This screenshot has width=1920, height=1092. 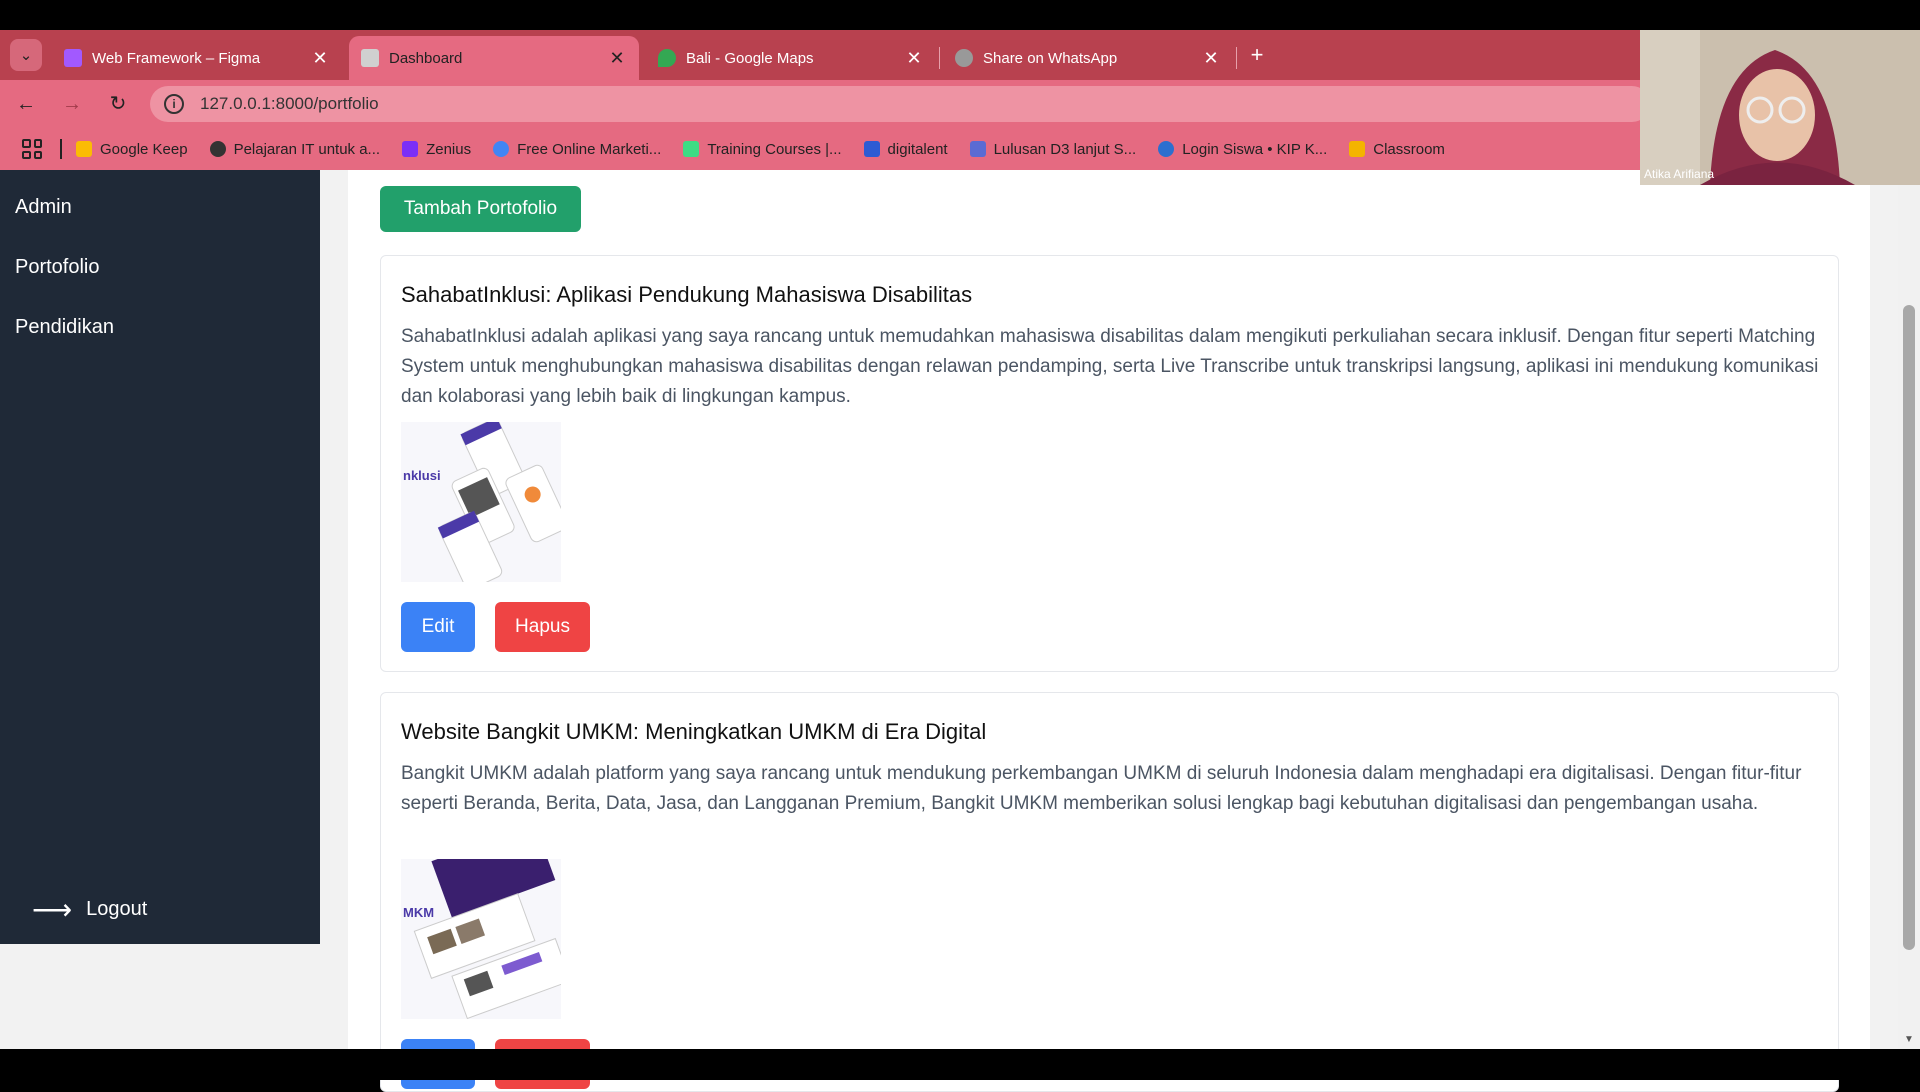 I want to click on site-icon, so click(x=977, y=149).